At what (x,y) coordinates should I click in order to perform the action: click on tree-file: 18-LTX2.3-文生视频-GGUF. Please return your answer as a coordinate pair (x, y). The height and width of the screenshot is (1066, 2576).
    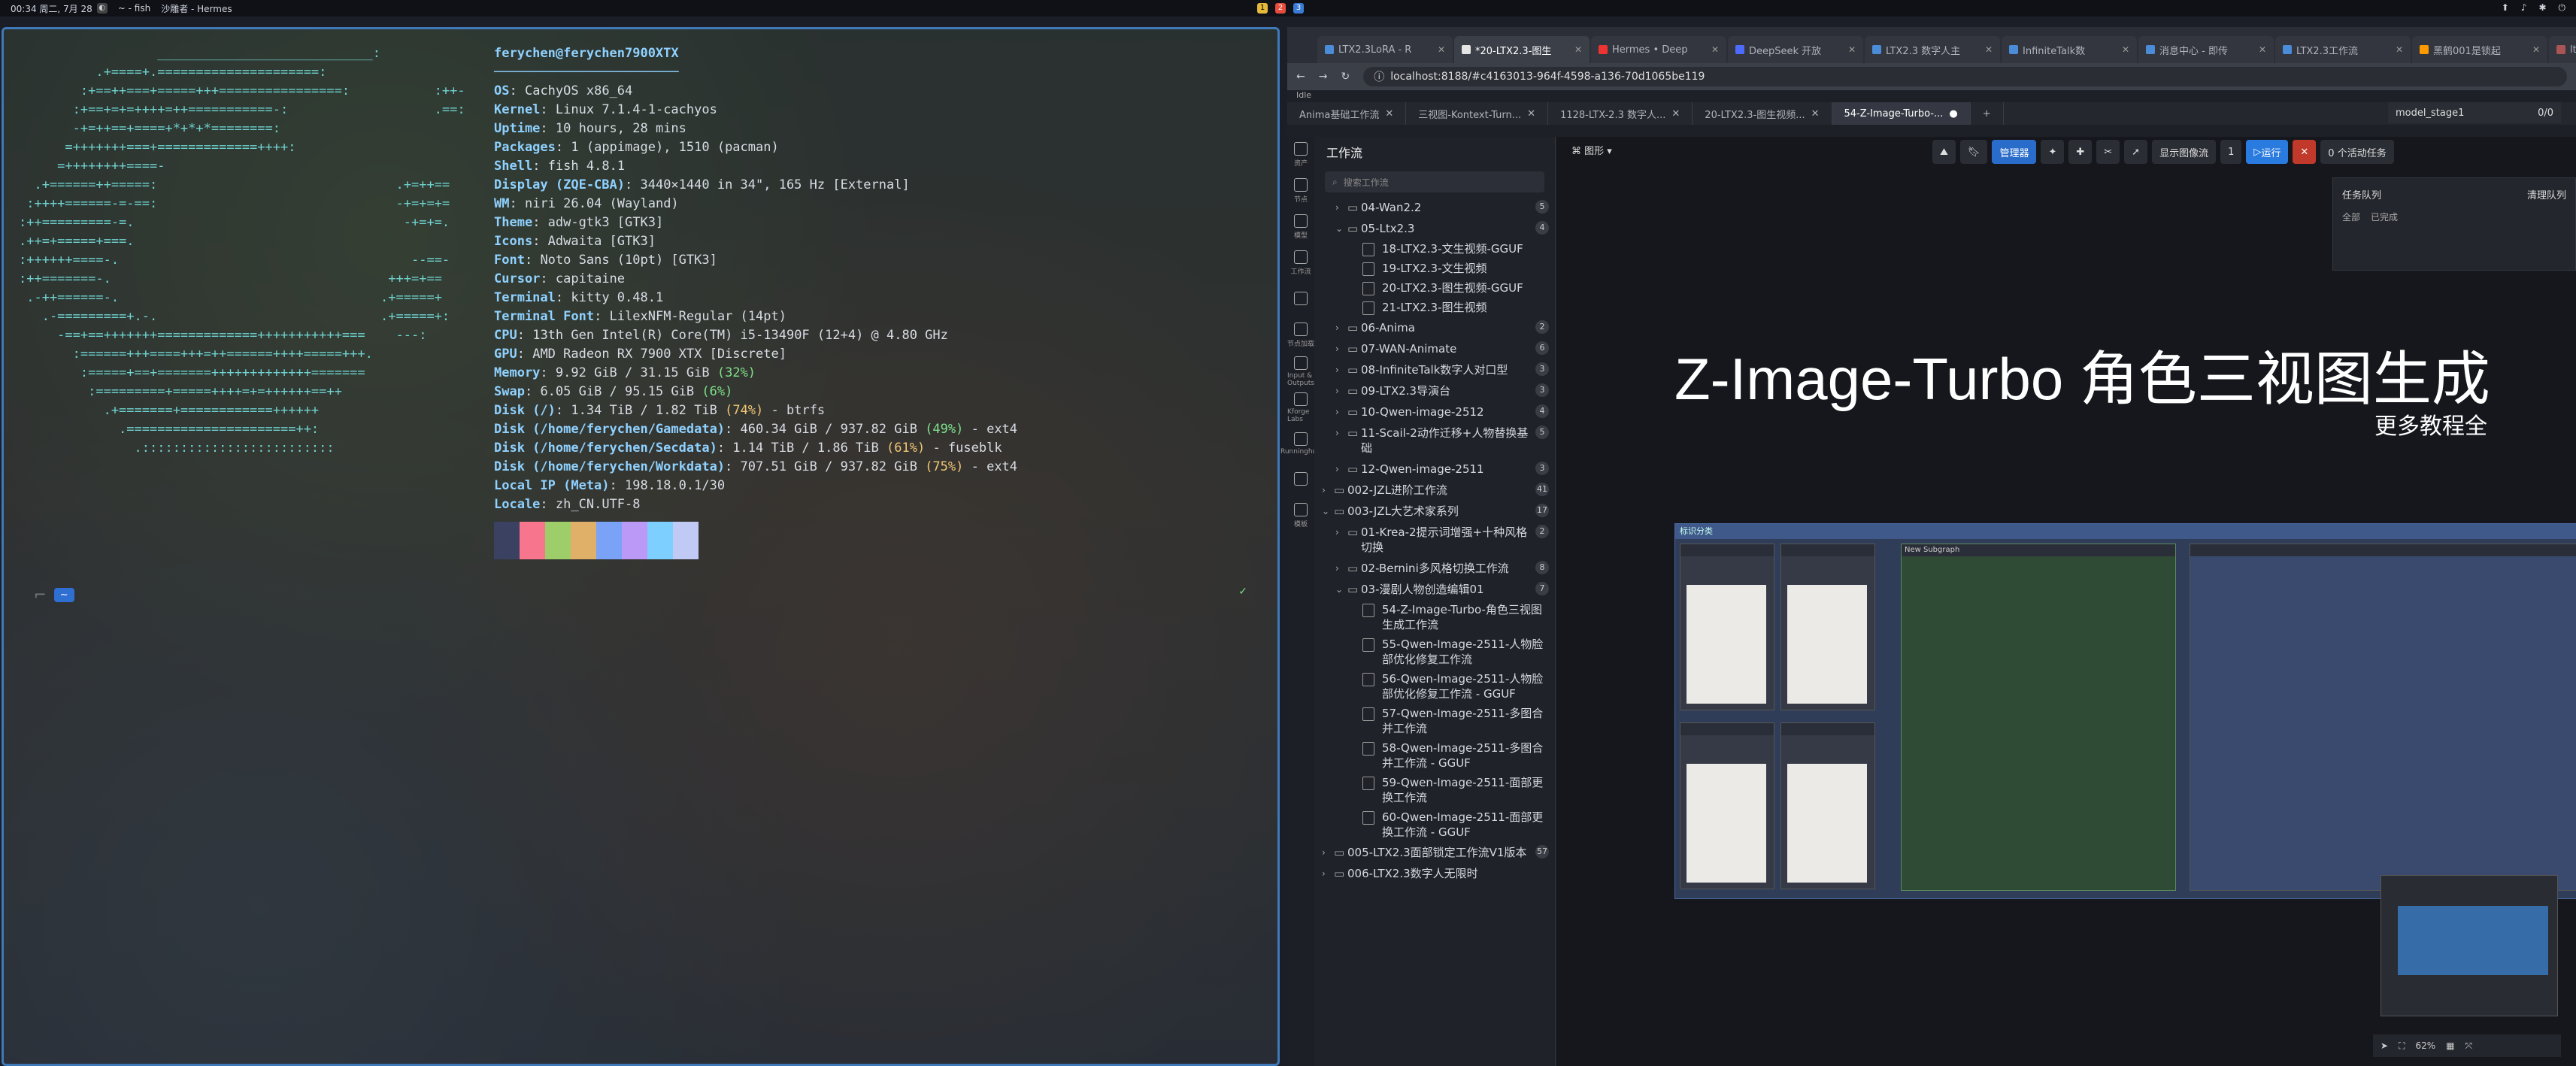
    Looking at the image, I should click on (1434, 249).